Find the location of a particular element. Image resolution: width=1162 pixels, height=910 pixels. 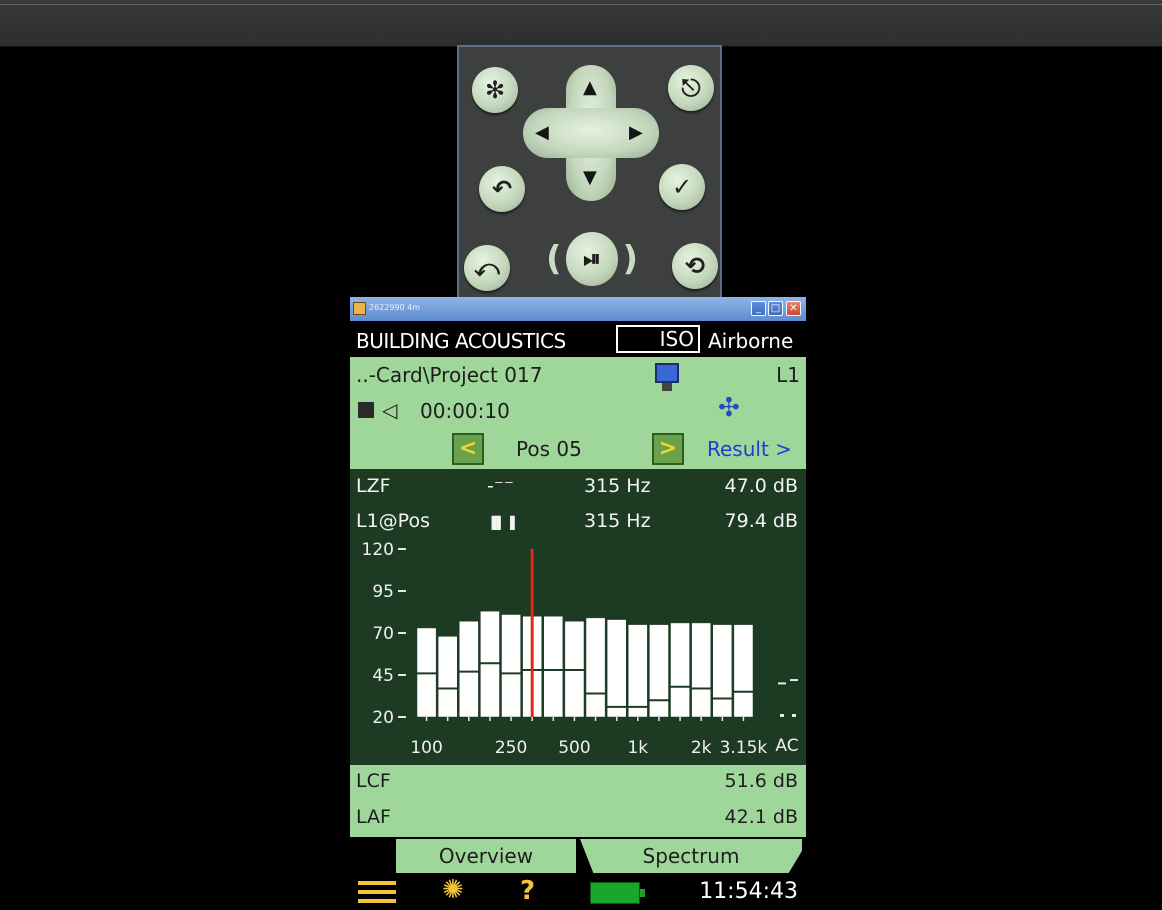

result-row-laf: LAF 42.1 dB is located at coordinates (578, 818).